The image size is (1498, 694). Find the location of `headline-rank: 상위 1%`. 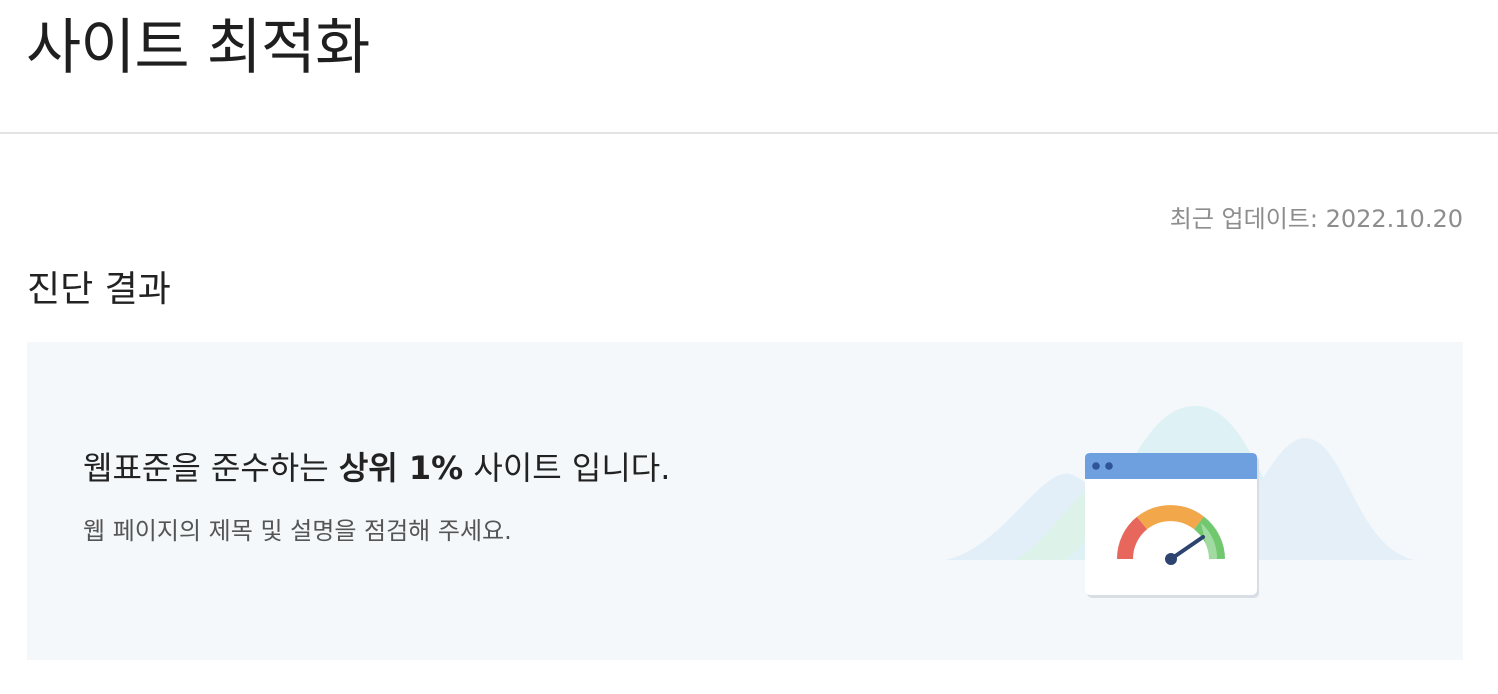

headline-rank: 상위 1% is located at coordinates (401, 468).